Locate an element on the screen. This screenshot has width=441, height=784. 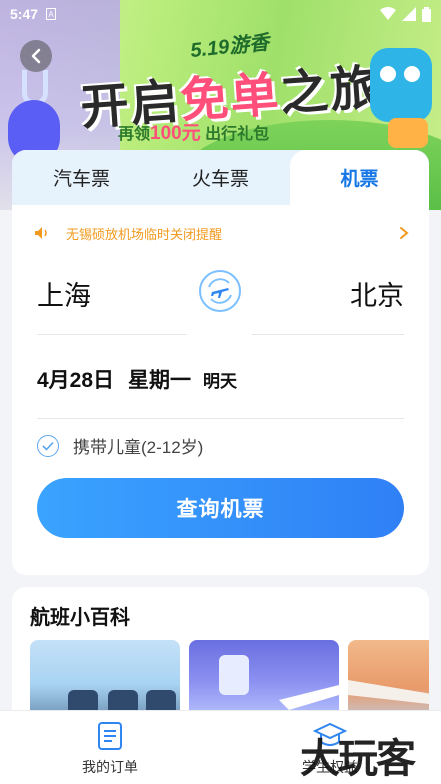
status-bar: 5:47 A is located at coordinates (220, 14).